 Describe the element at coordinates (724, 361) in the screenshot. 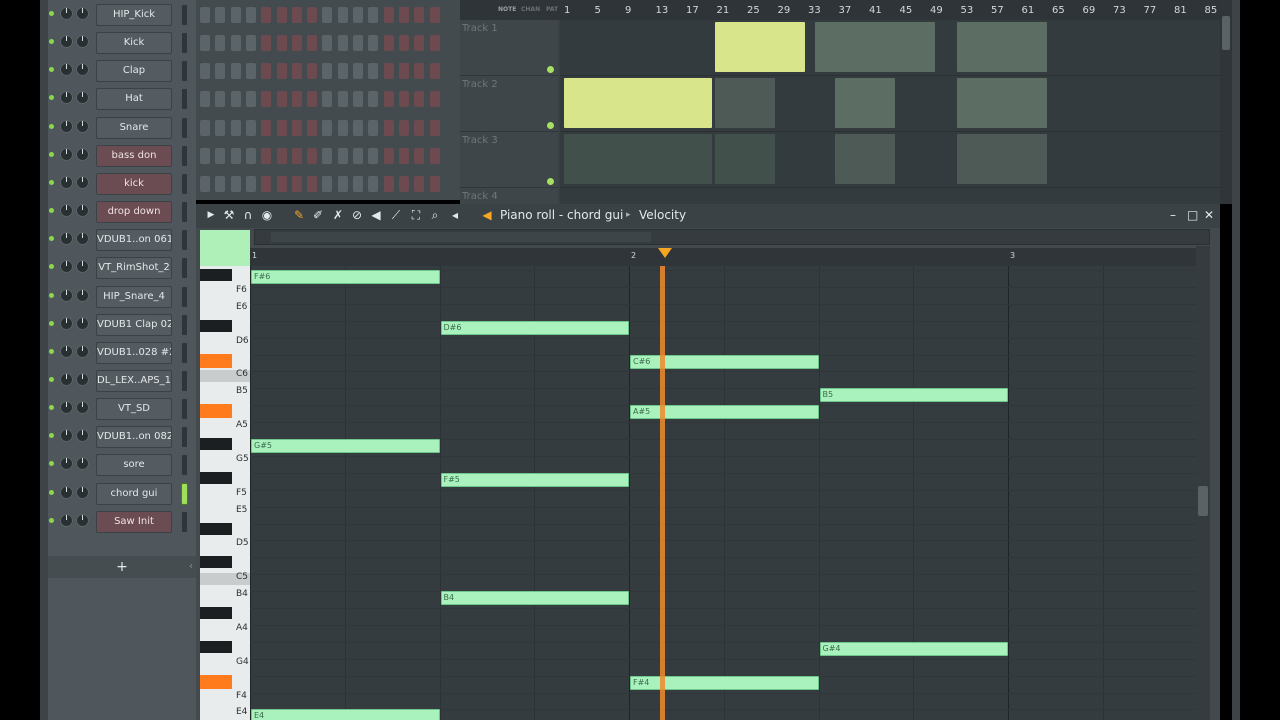

I see `note: C#6` at that location.